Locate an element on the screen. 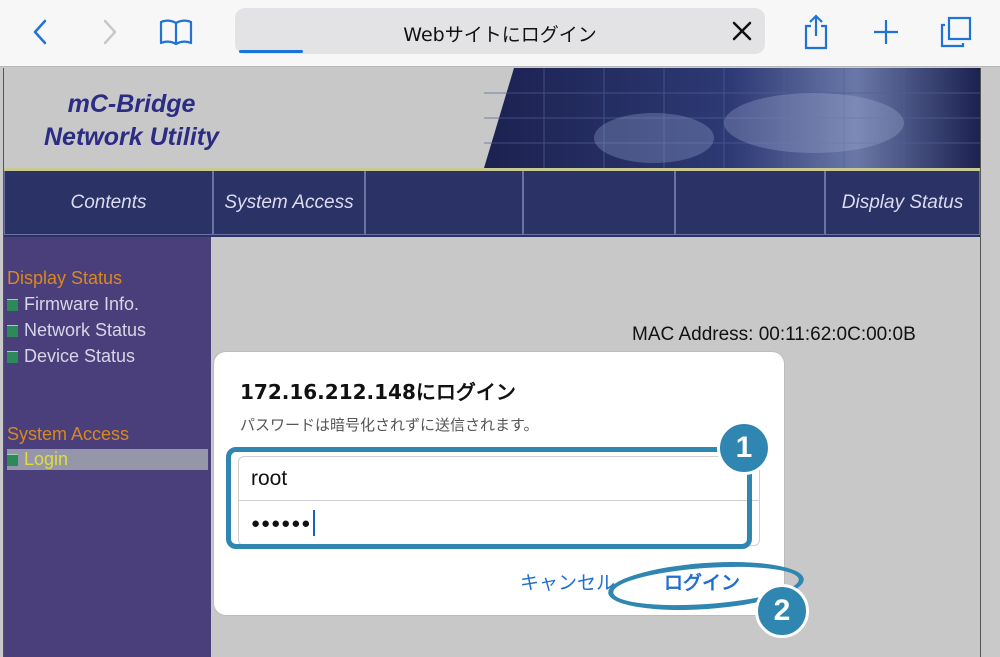  brand-line-1: mC-Bridge is located at coordinates (131, 104).